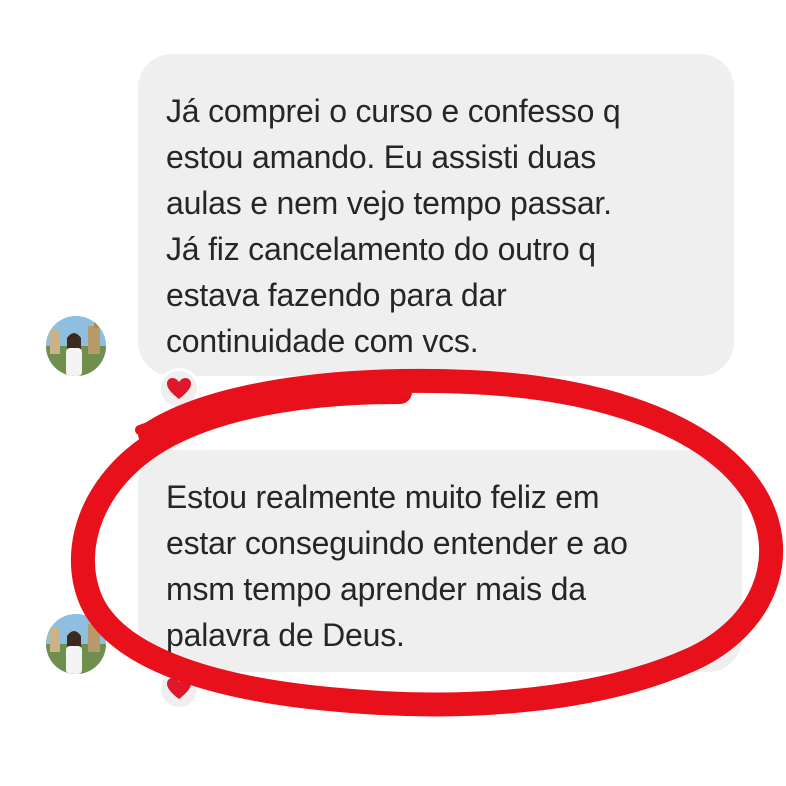 The height and width of the screenshot is (786, 786). Describe the element at coordinates (376, 589) in the screenshot. I see `message-line: msm tempo aprender mais da` at that location.